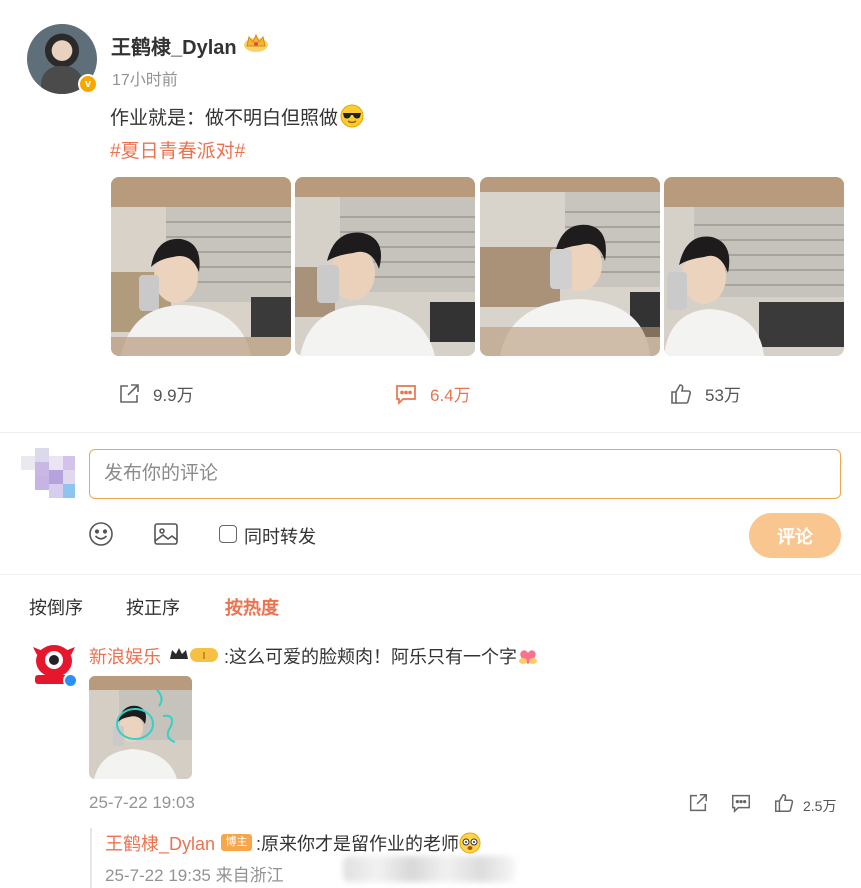  What do you see at coordinates (280, 536) in the screenshot?
I see `repost-checkbox-label: 同时转发` at bounding box center [280, 536].